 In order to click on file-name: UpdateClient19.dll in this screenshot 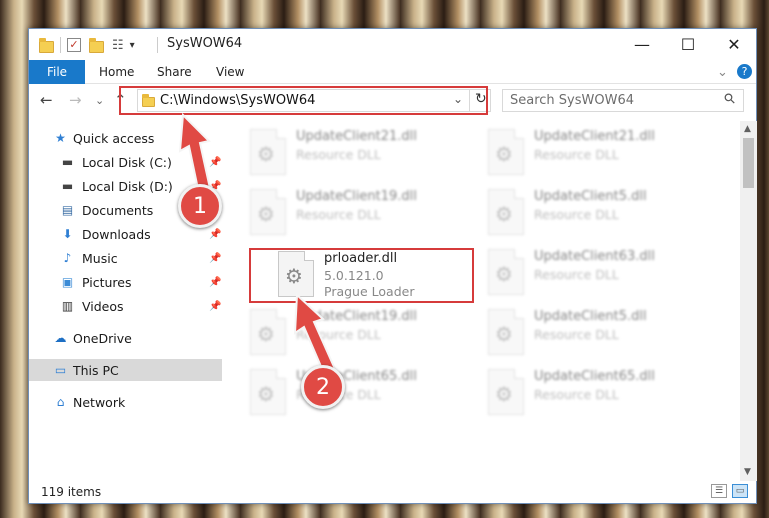, I will do `click(356, 196)`.